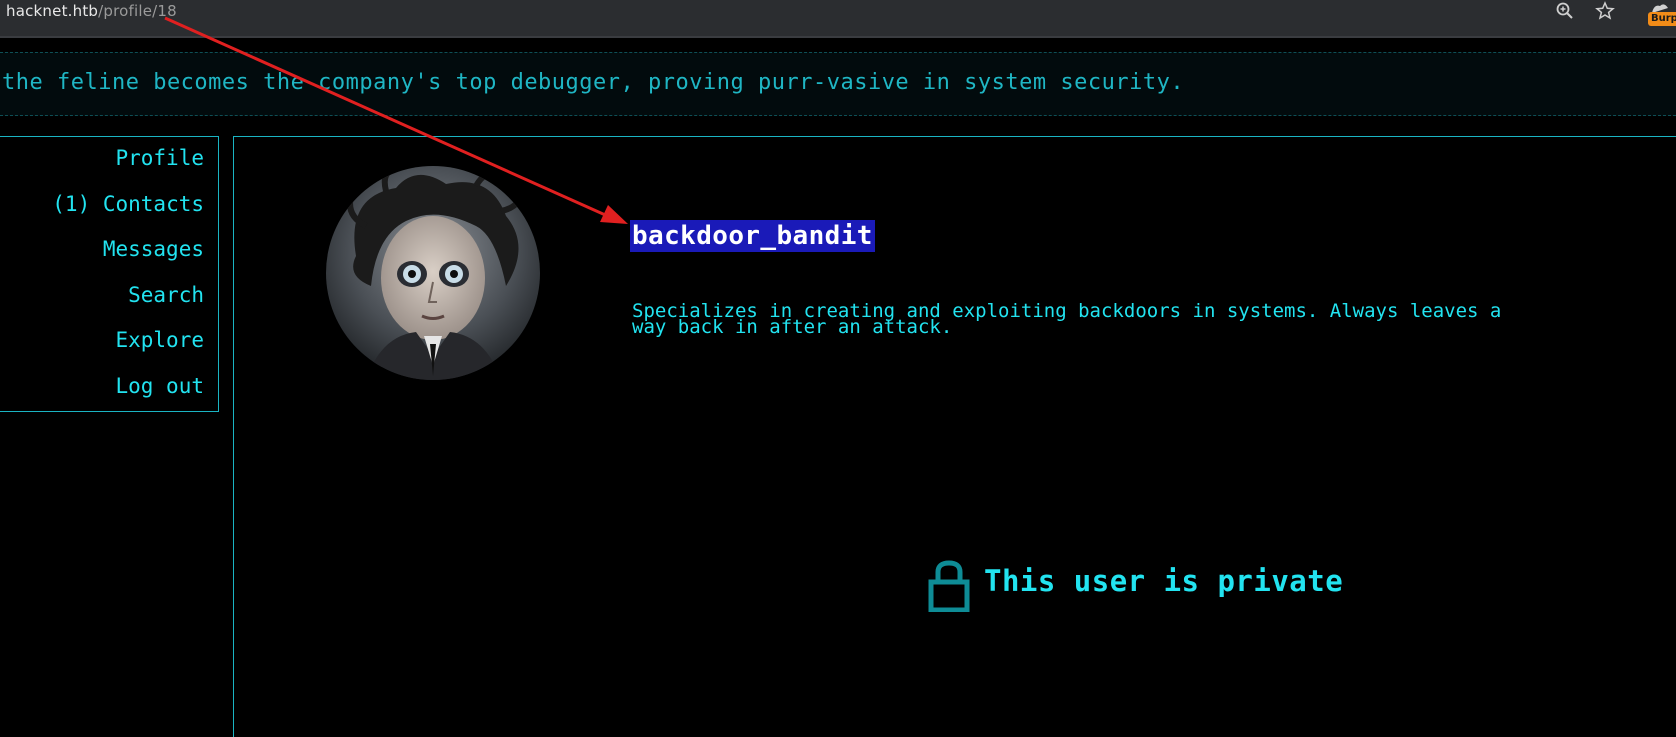 The image size is (1676, 737). What do you see at coordinates (1605, 12) in the screenshot?
I see `star-icon` at bounding box center [1605, 12].